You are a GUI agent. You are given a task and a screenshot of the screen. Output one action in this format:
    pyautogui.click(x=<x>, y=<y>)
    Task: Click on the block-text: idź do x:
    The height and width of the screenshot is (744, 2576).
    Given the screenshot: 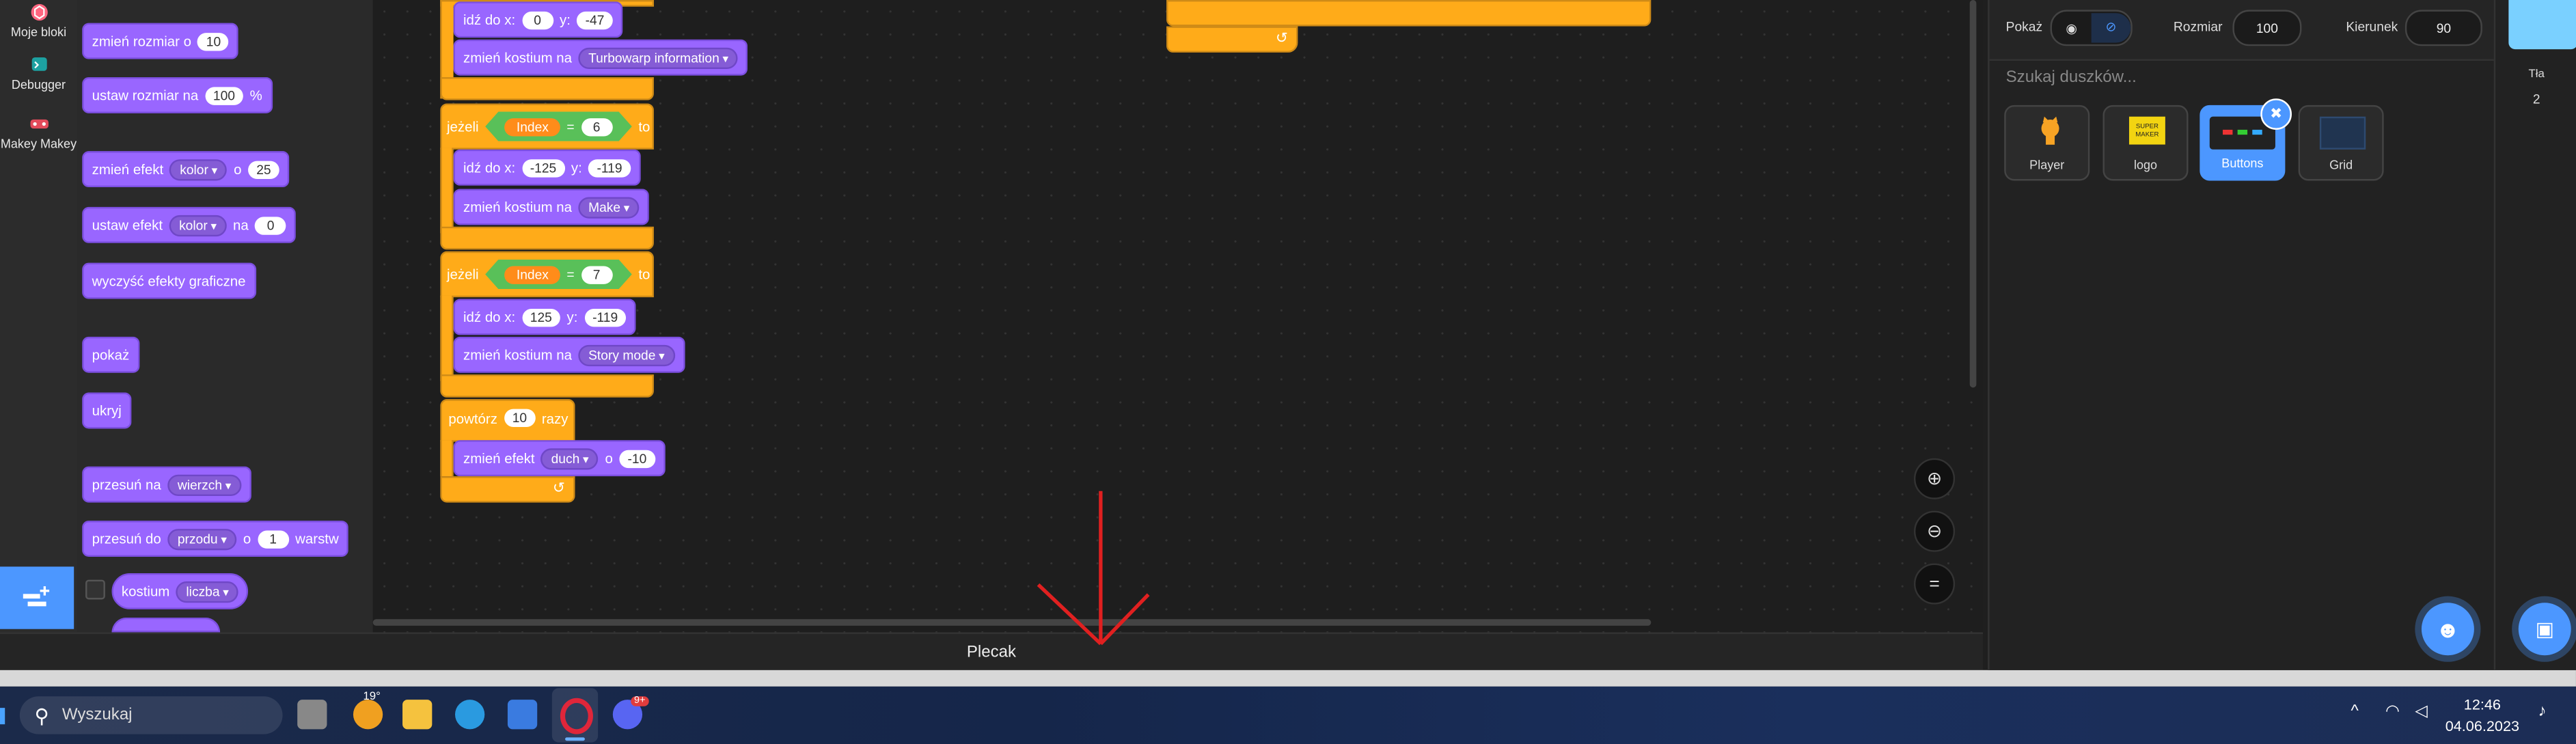 What is the action you would take?
    pyautogui.click(x=489, y=167)
    